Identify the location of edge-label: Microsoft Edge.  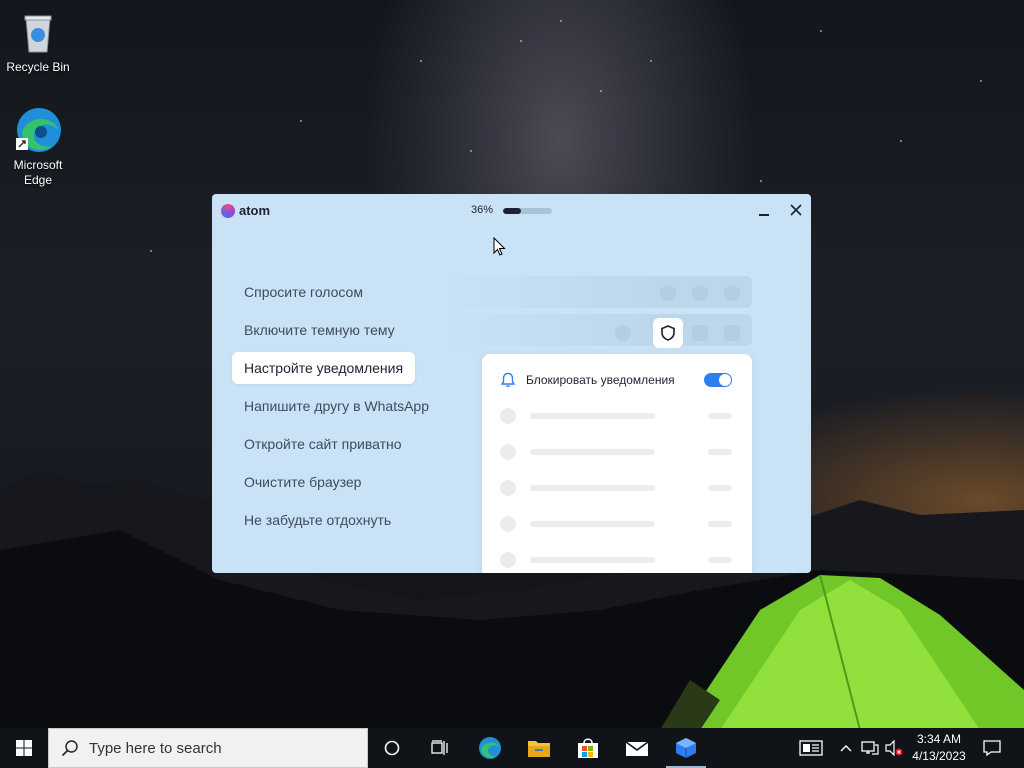
(38, 172).